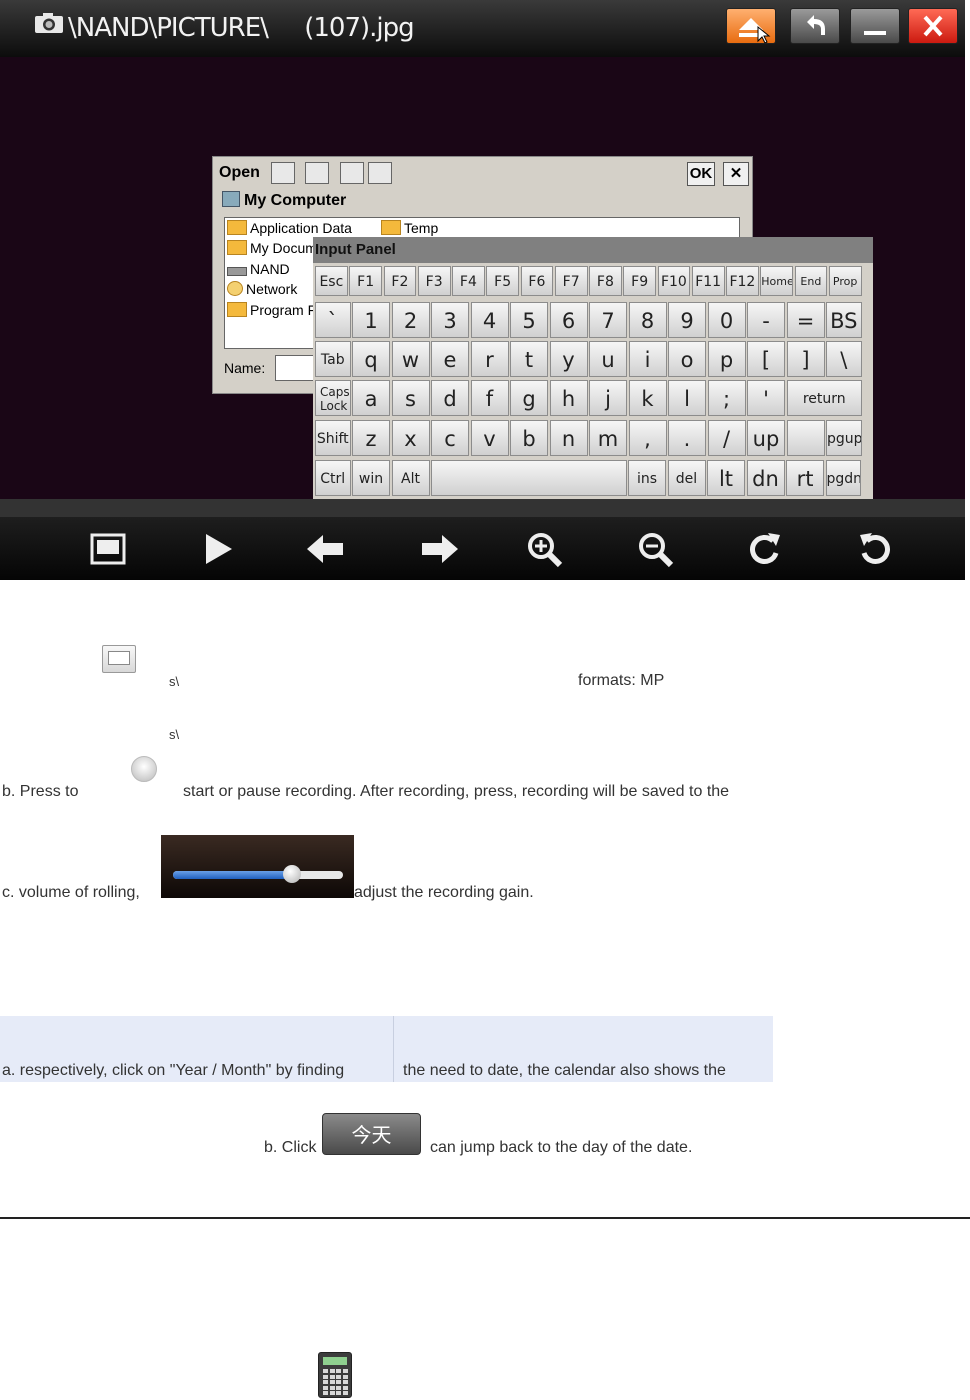 This screenshot has width=970, height=1400. Describe the element at coordinates (271, 310) in the screenshot. I see `list-item: Program F` at that location.